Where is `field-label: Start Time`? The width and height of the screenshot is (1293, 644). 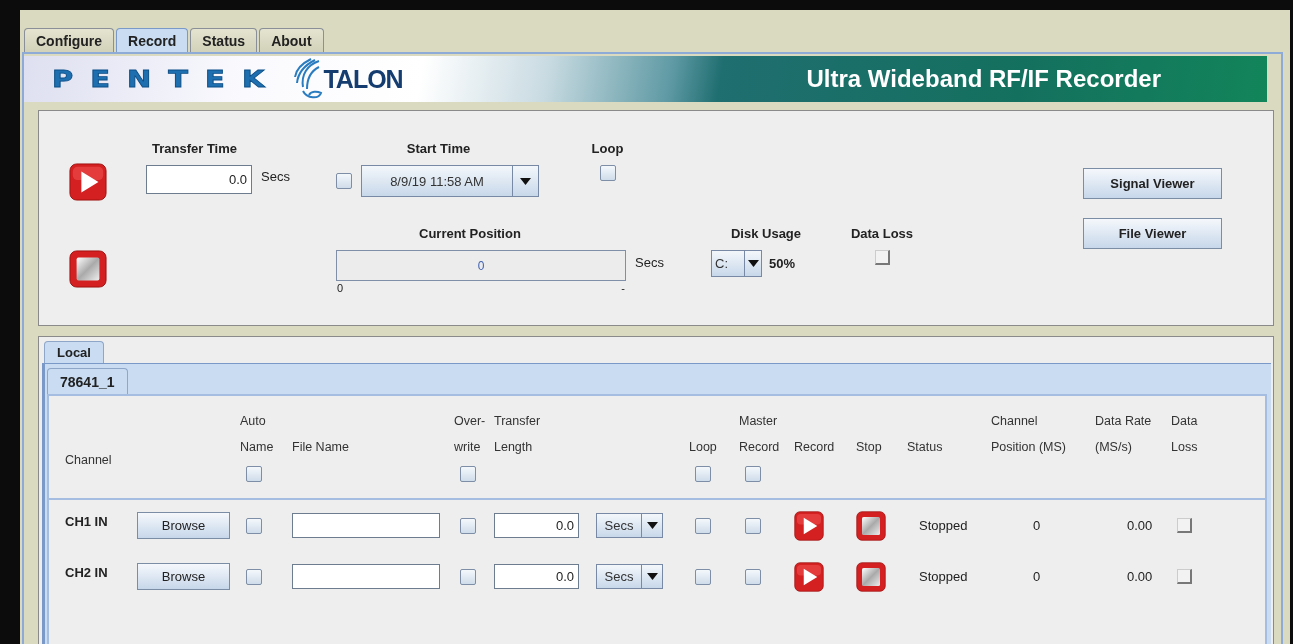
field-label: Start Time is located at coordinates (438, 148).